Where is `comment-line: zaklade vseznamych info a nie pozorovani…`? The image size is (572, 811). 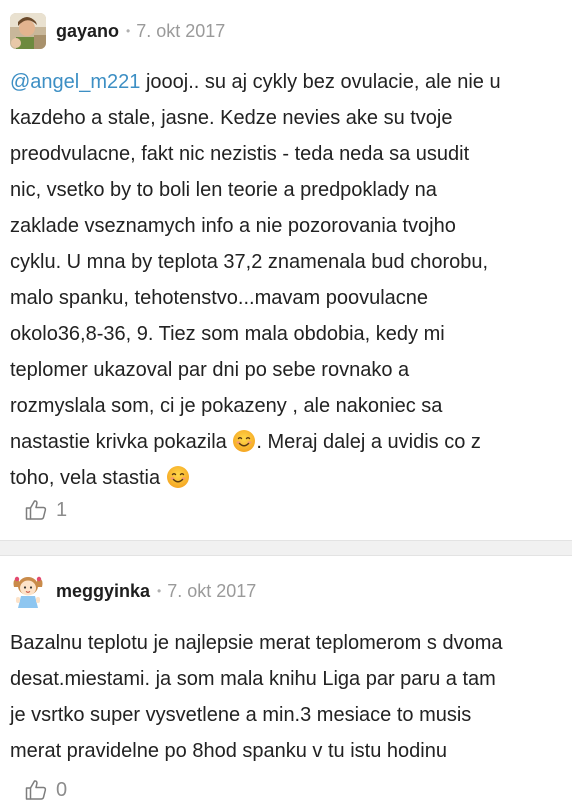
comment-line: zaklade vseznamych info a nie pozorovani… is located at coordinates (233, 226).